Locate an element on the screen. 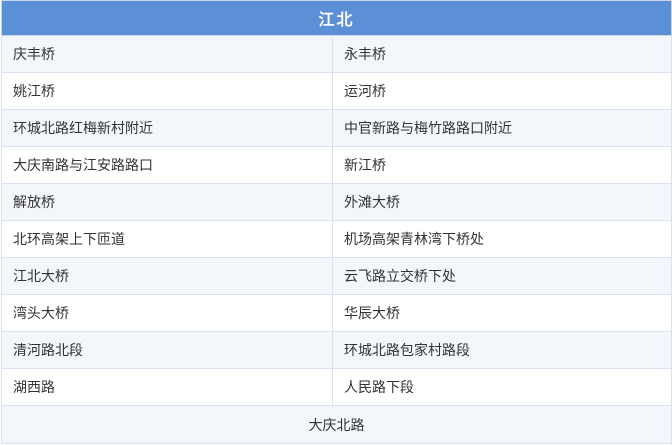 The height and width of the screenshot is (445, 672). table-cell: 环城北路包家村路段 is located at coordinates (501, 350).